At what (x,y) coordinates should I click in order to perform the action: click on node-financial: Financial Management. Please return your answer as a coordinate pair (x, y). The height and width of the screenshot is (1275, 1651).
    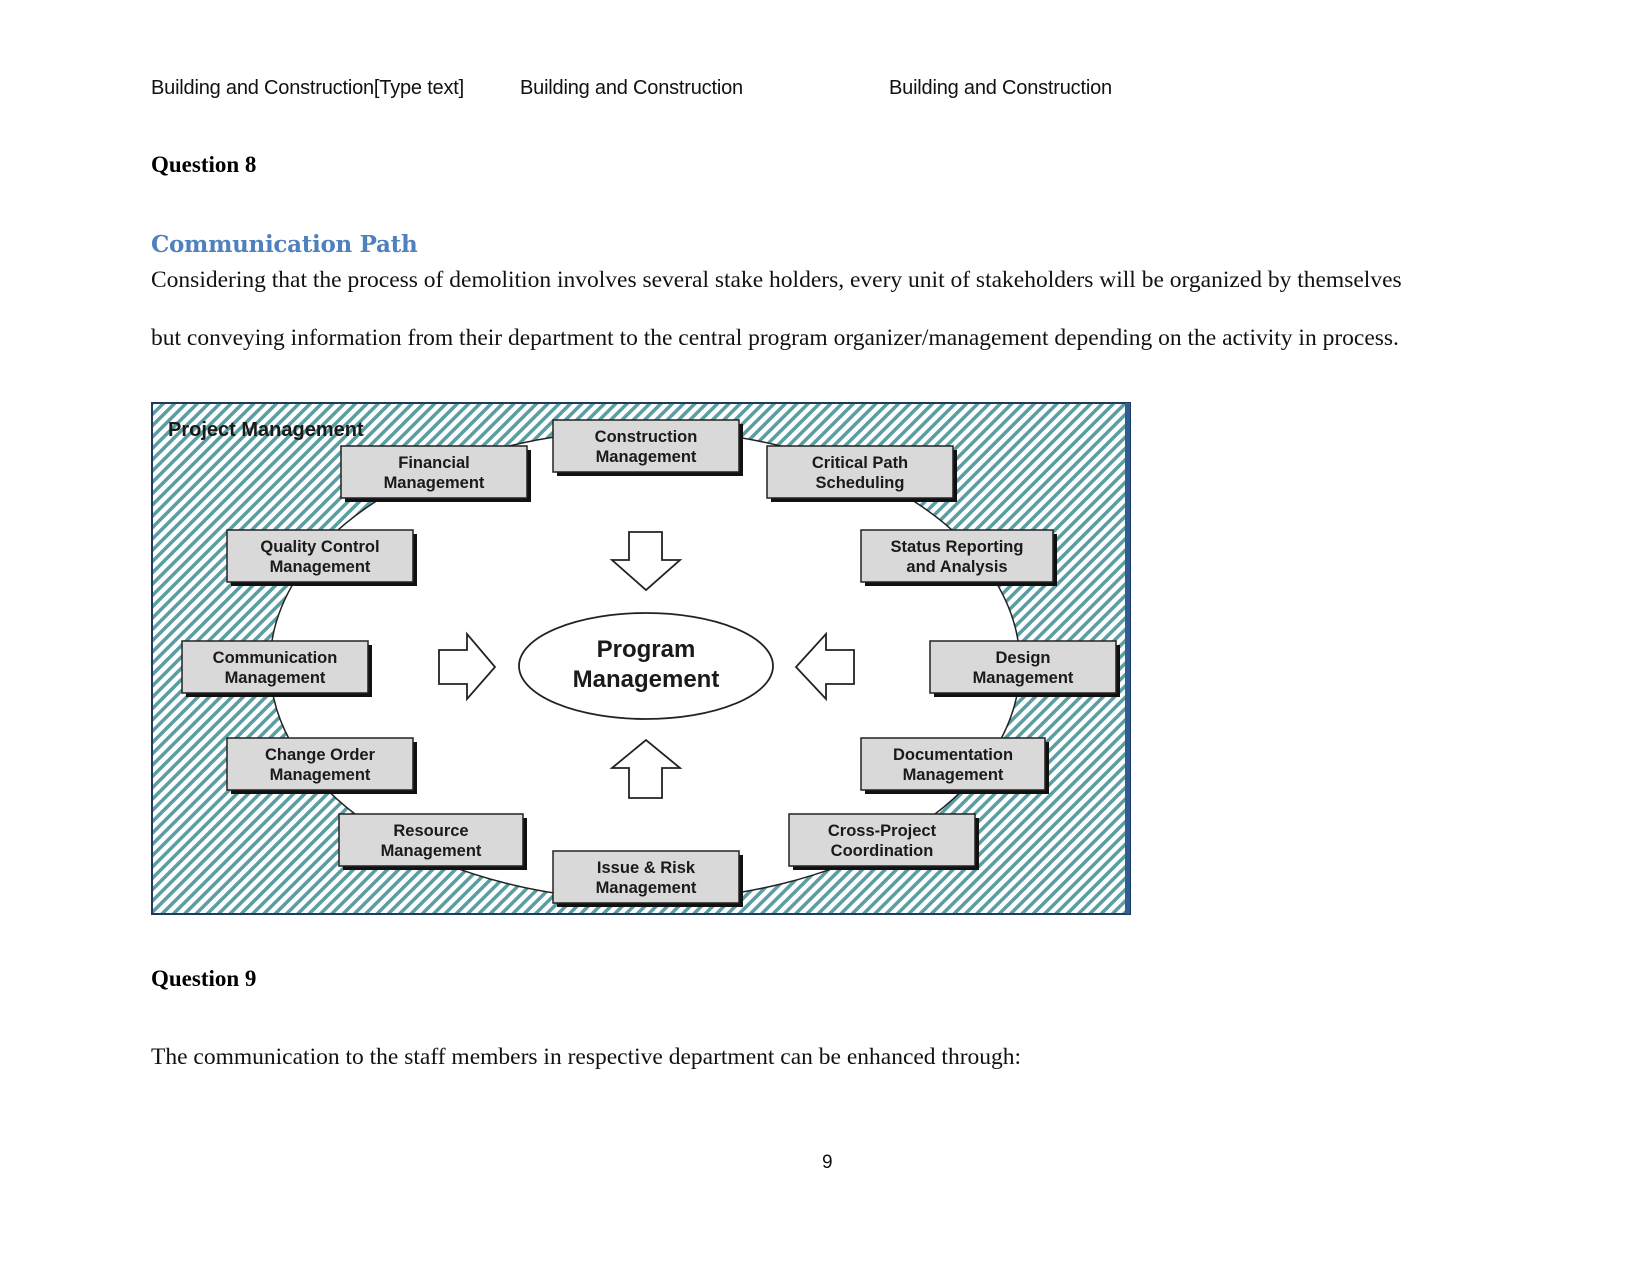
    Looking at the image, I should click on (435, 473).